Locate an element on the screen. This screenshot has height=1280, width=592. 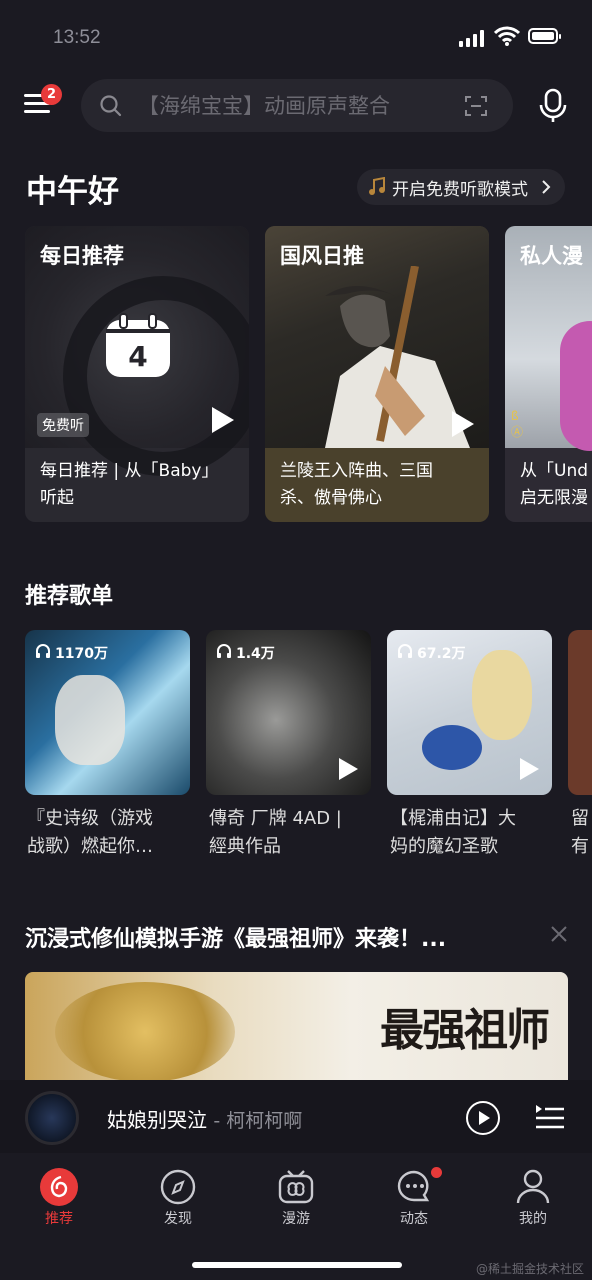
greeting: 中午好 is located at coordinates (72, 192).